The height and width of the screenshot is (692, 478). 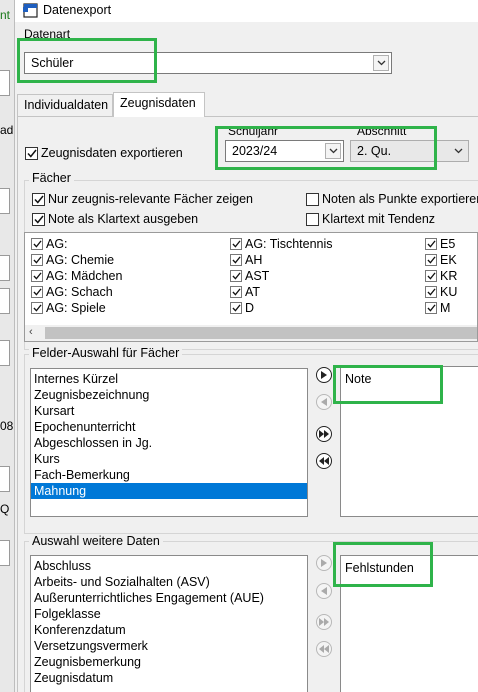 What do you see at coordinates (169, 662) in the screenshot?
I see `list-item: Zeugnisbemerkung` at bounding box center [169, 662].